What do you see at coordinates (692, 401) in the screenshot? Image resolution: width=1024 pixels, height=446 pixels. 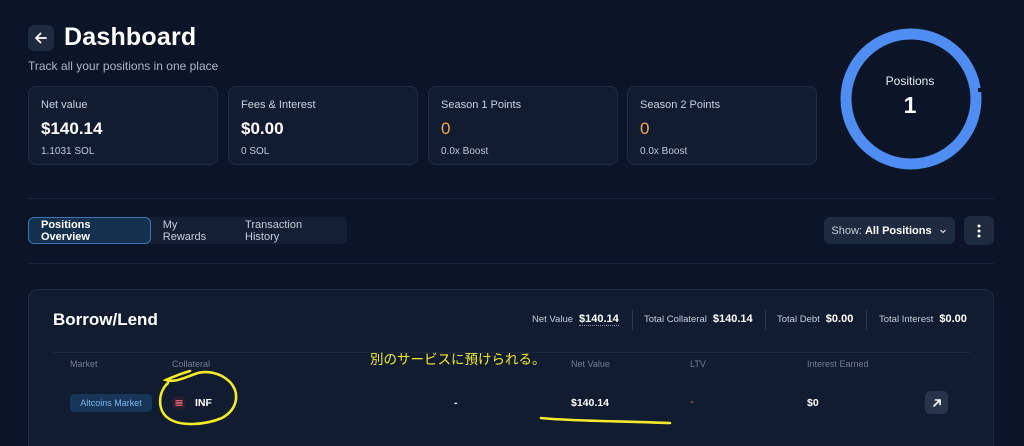 I see `ltv-cell: -` at bounding box center [692, 401].